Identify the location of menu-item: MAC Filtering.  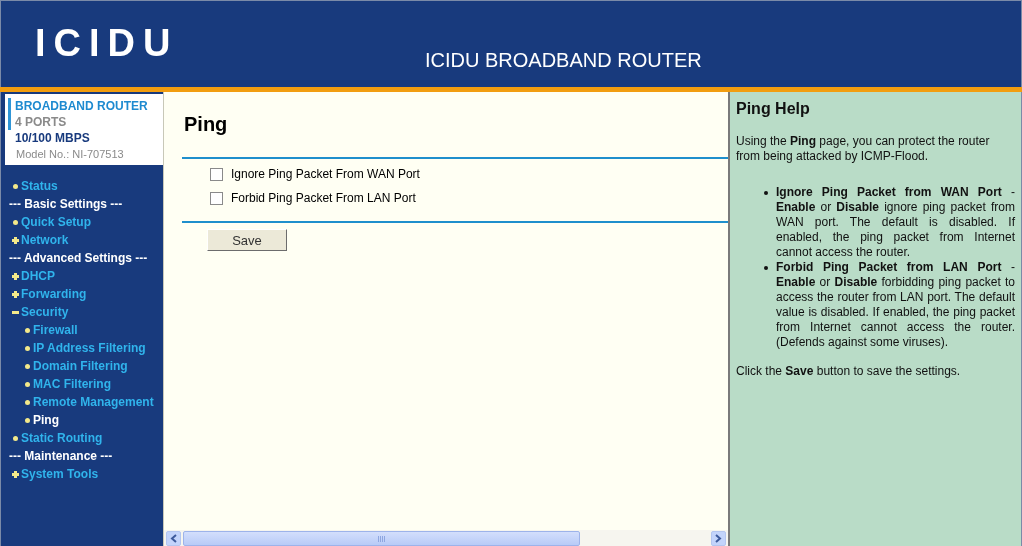
(72, 384).